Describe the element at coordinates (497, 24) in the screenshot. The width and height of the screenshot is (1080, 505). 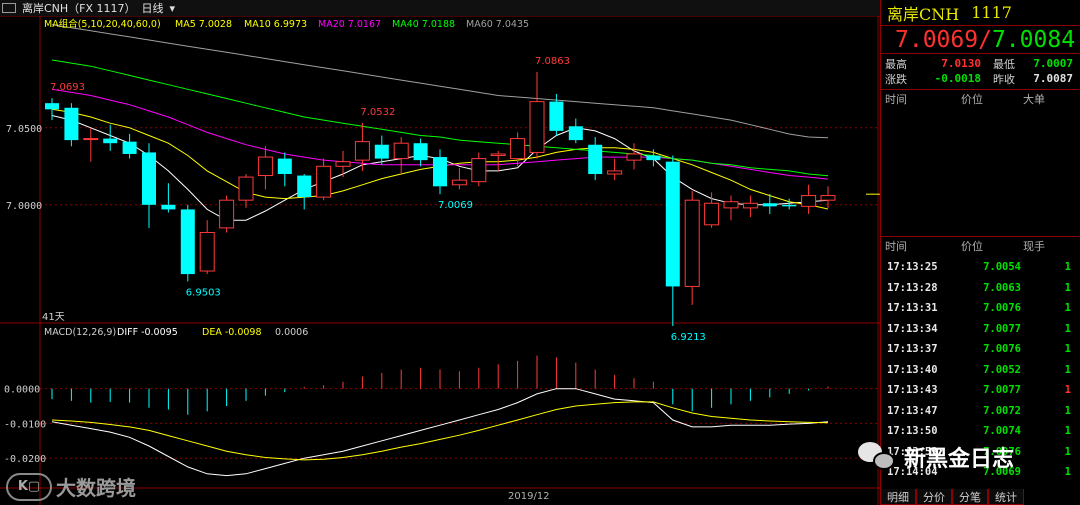
I see `legend-ma60: MA60 7.0435` at that location.